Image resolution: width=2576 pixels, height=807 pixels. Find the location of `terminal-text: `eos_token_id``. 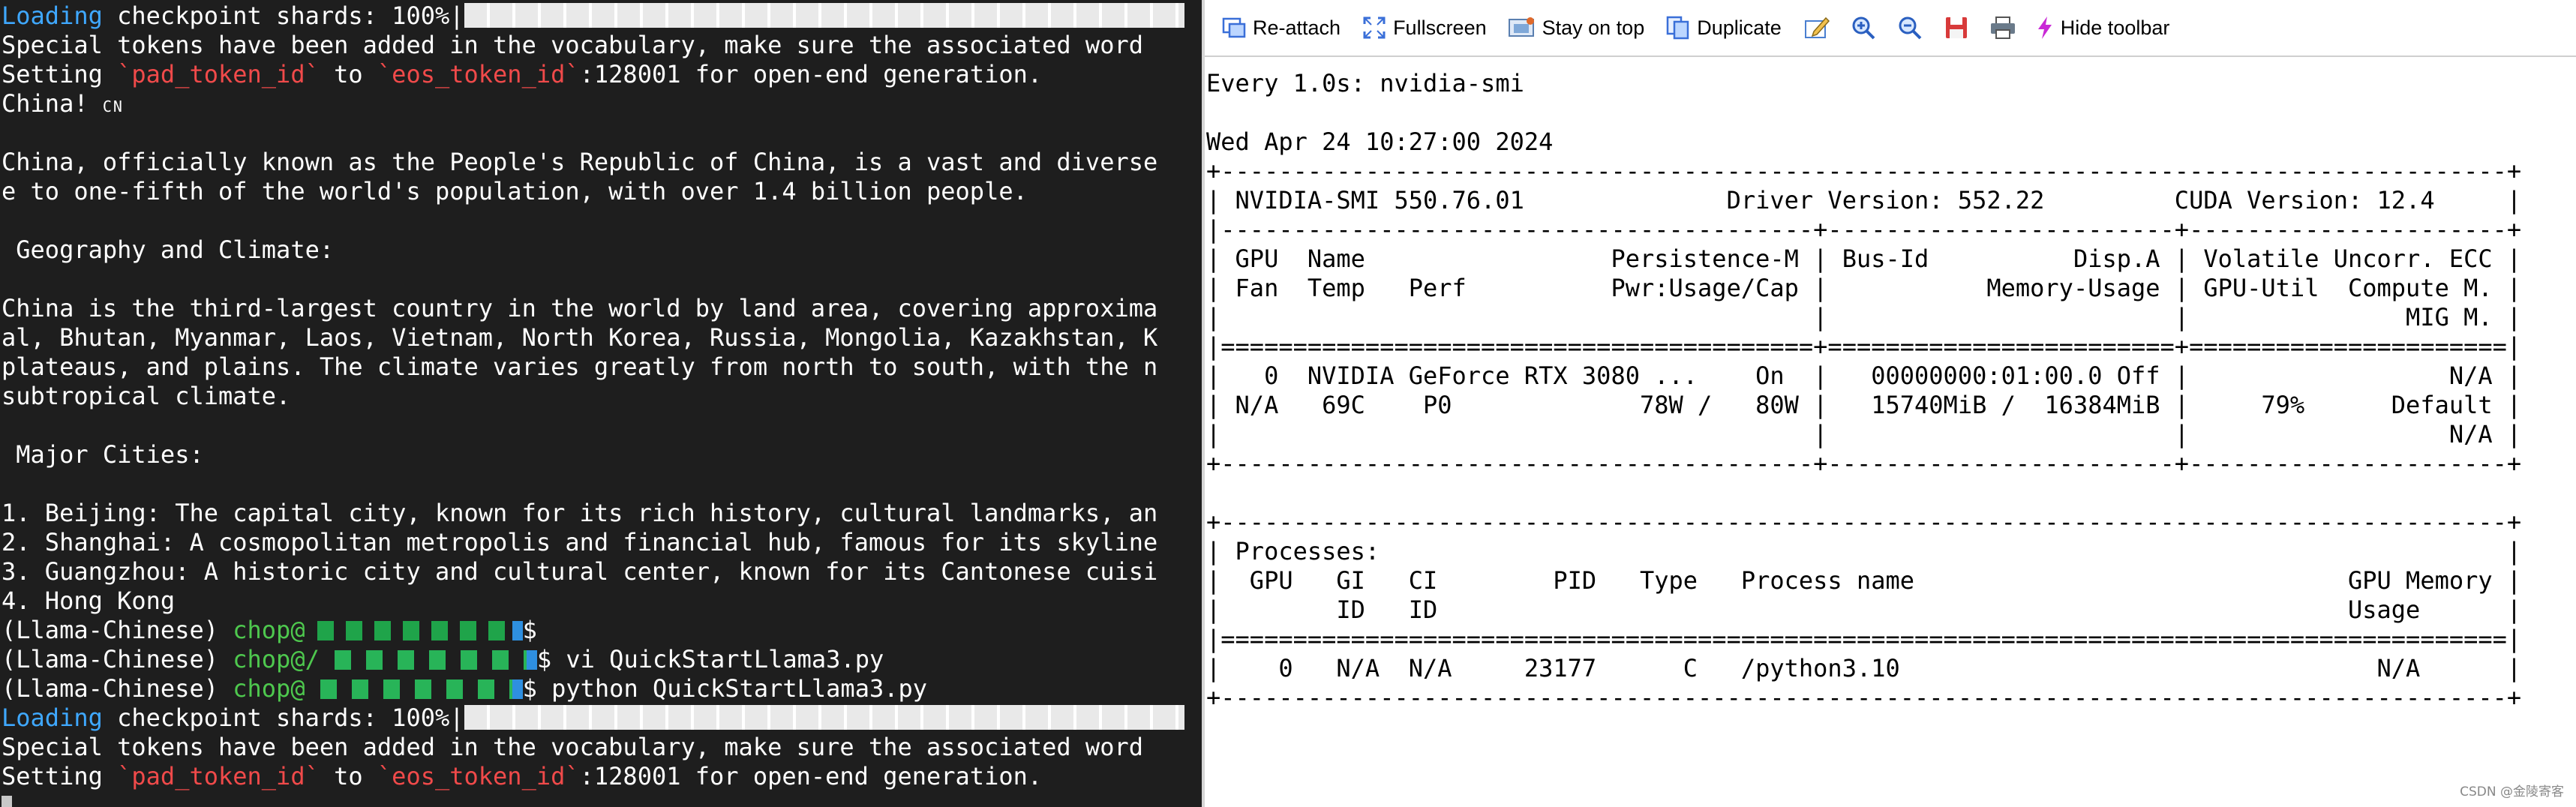

terminal-text: `eos_token_id` is located at coordinates (478, 74).